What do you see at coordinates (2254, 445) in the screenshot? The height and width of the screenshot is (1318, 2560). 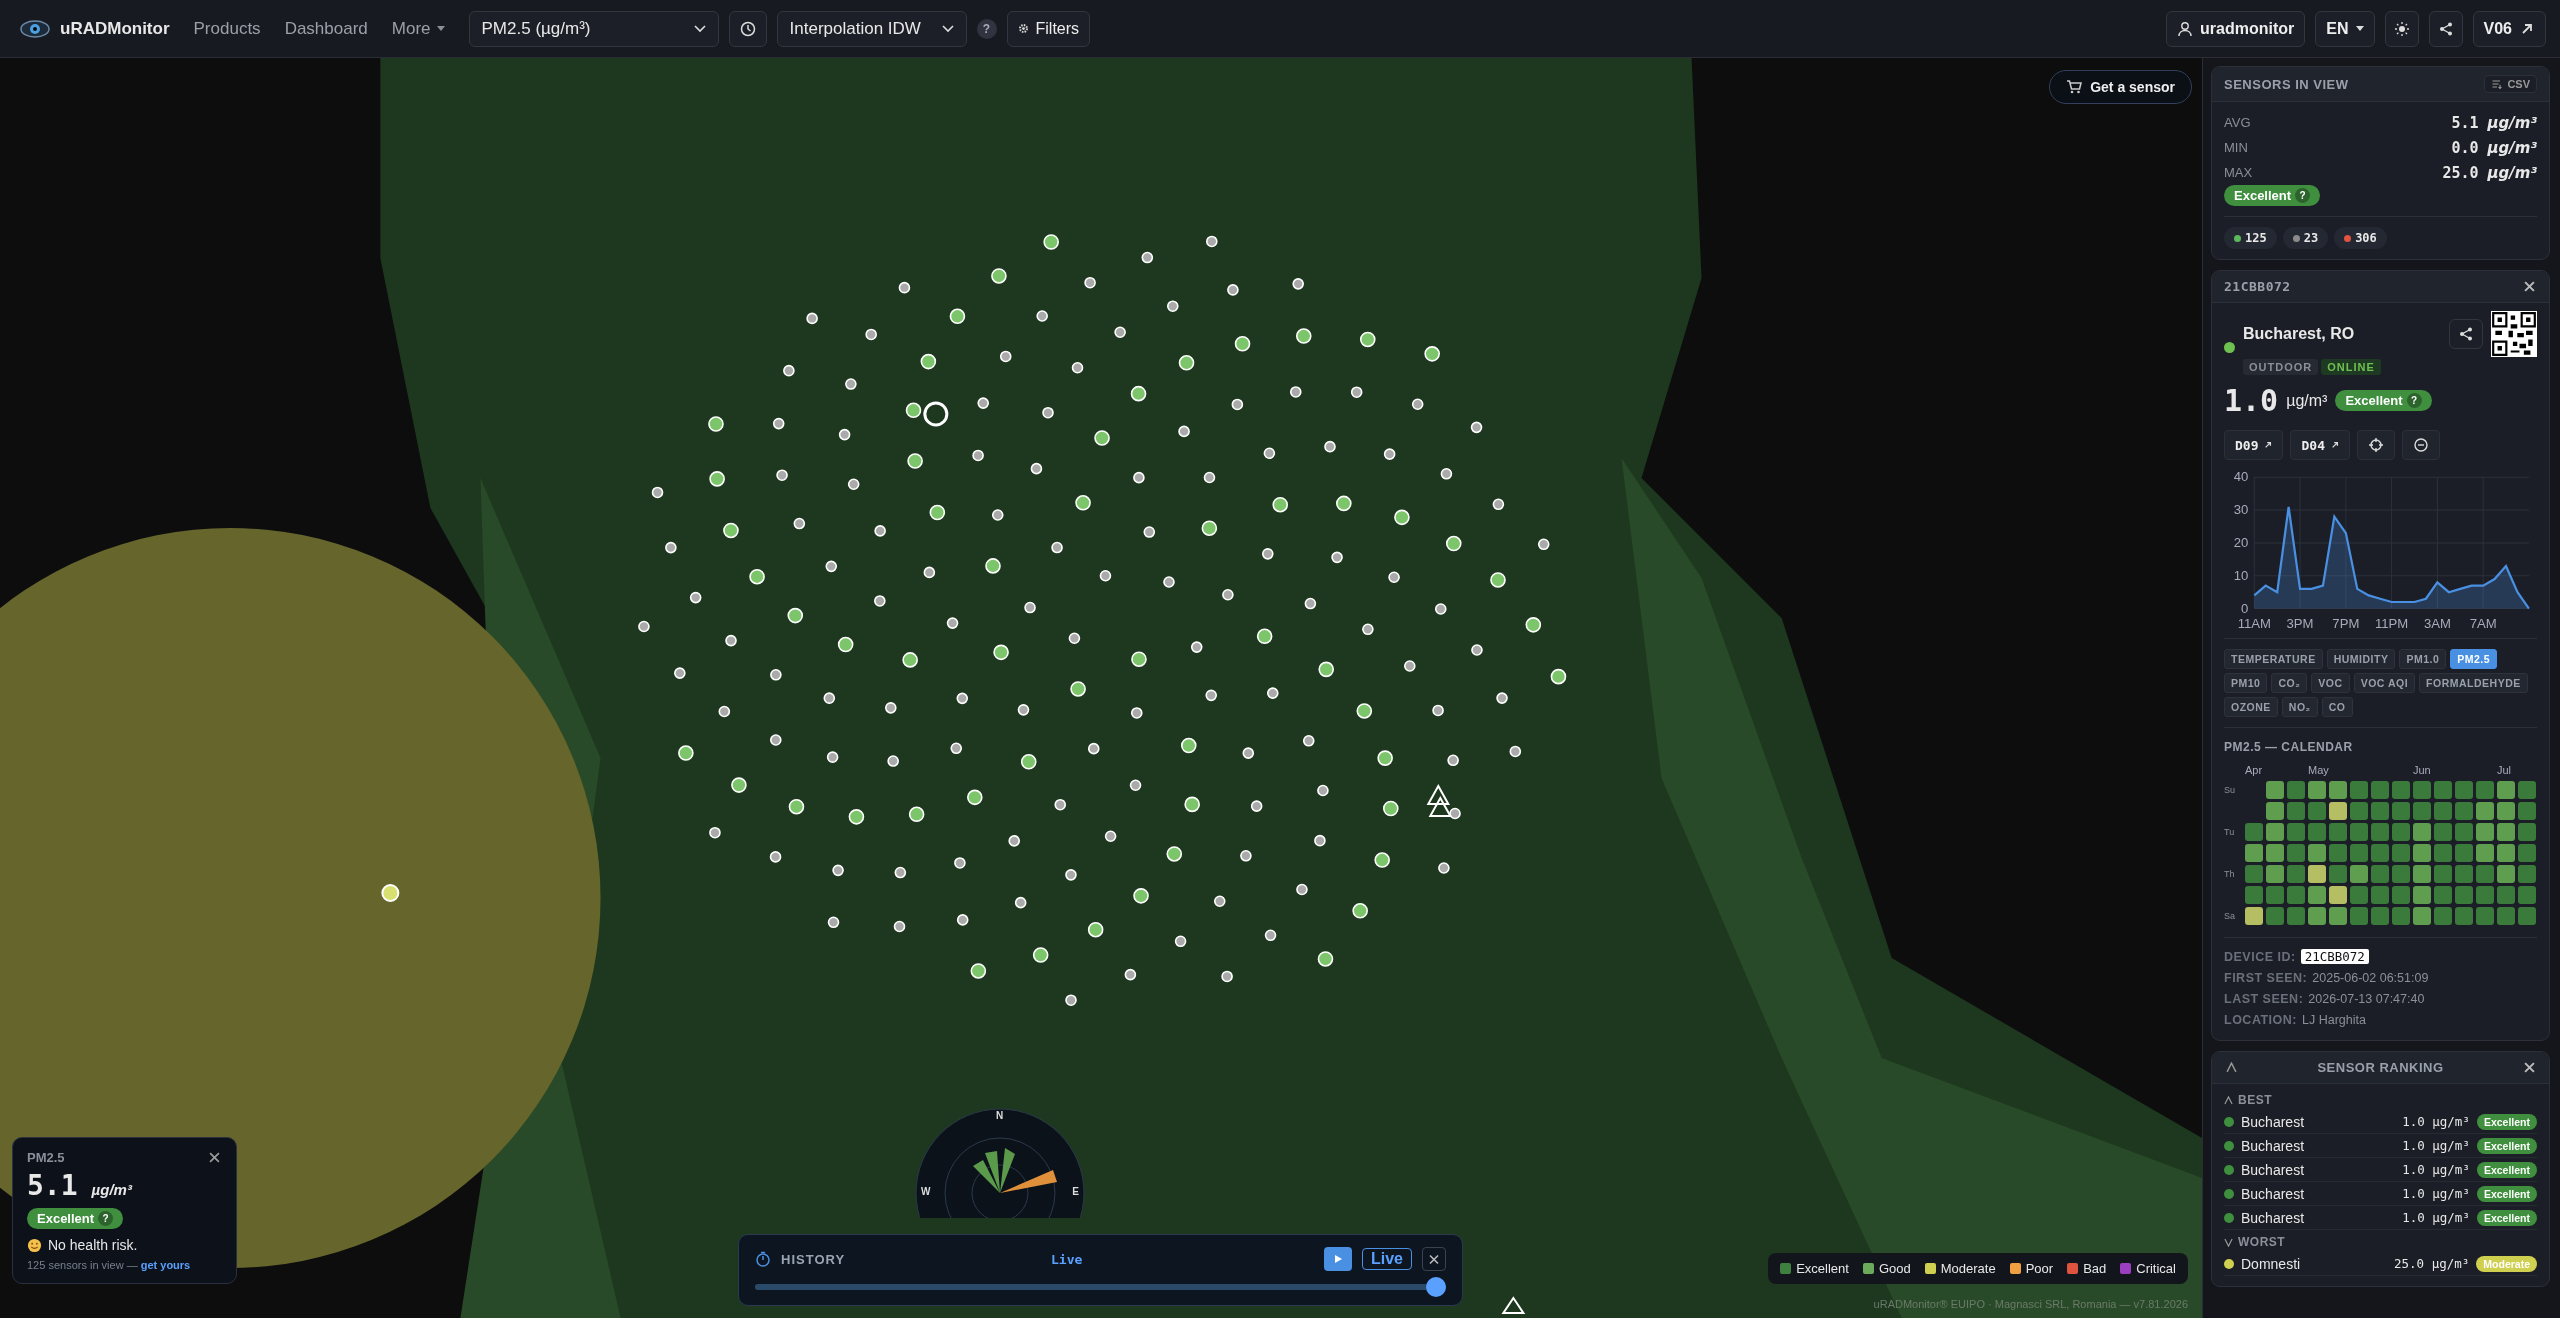 I see `device-link-button: D09` at bounding box center [2254, 445].